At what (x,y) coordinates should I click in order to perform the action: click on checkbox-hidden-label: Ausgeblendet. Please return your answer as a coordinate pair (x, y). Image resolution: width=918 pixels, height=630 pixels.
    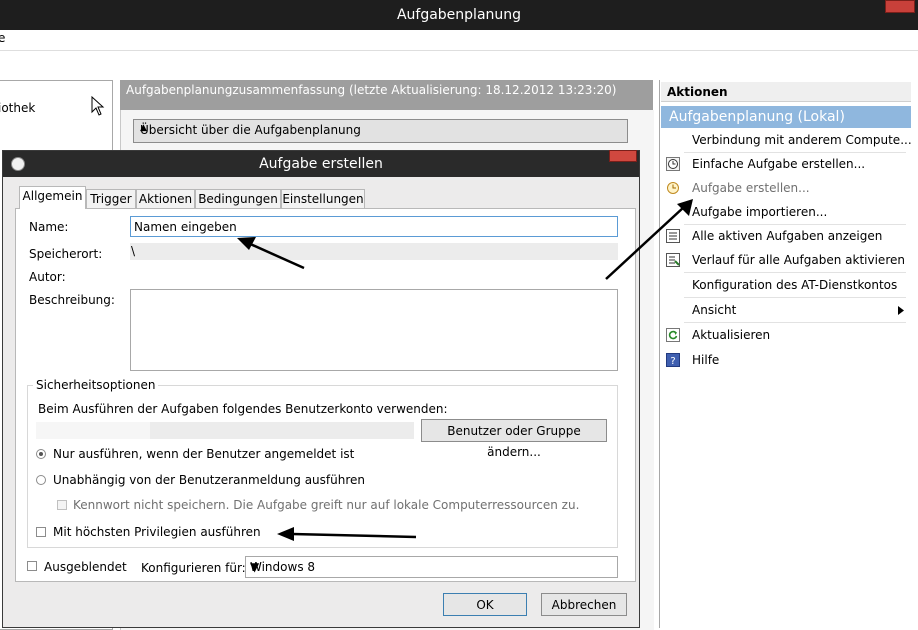
    Looking at the image, I should click on (85, 567).